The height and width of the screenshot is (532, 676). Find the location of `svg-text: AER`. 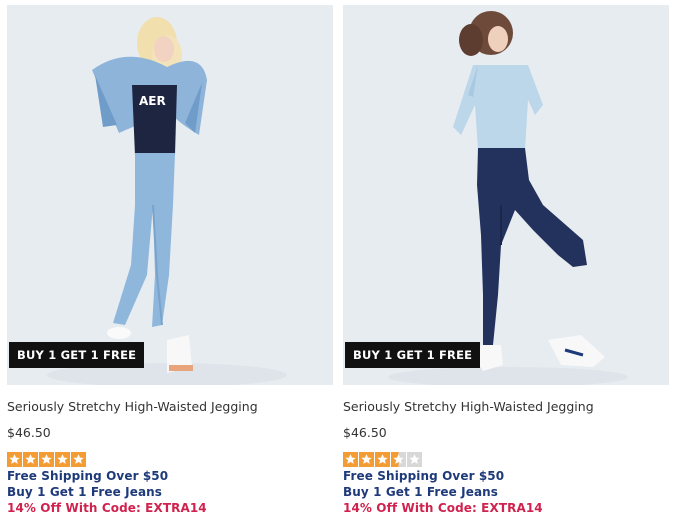

svg-text: AER is located at coordinates (152, 101).